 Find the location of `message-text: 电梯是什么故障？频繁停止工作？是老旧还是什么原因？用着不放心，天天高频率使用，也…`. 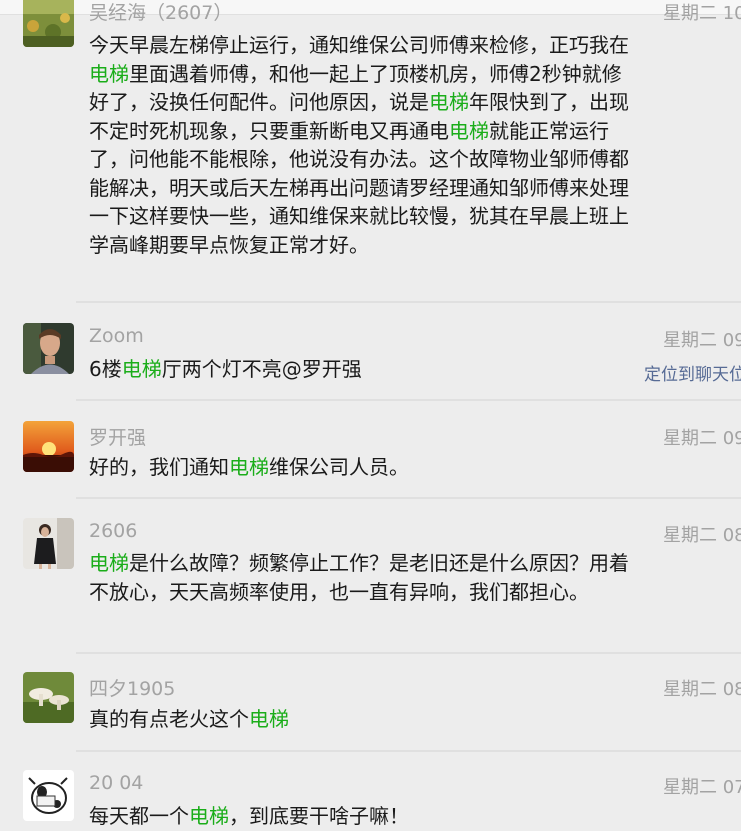

message-text: 电梯是什么故障？频繁停止工作？是老旧还是什么原因？用着不放心，天天高频率使用，也… is located at coordinates (361, 577).